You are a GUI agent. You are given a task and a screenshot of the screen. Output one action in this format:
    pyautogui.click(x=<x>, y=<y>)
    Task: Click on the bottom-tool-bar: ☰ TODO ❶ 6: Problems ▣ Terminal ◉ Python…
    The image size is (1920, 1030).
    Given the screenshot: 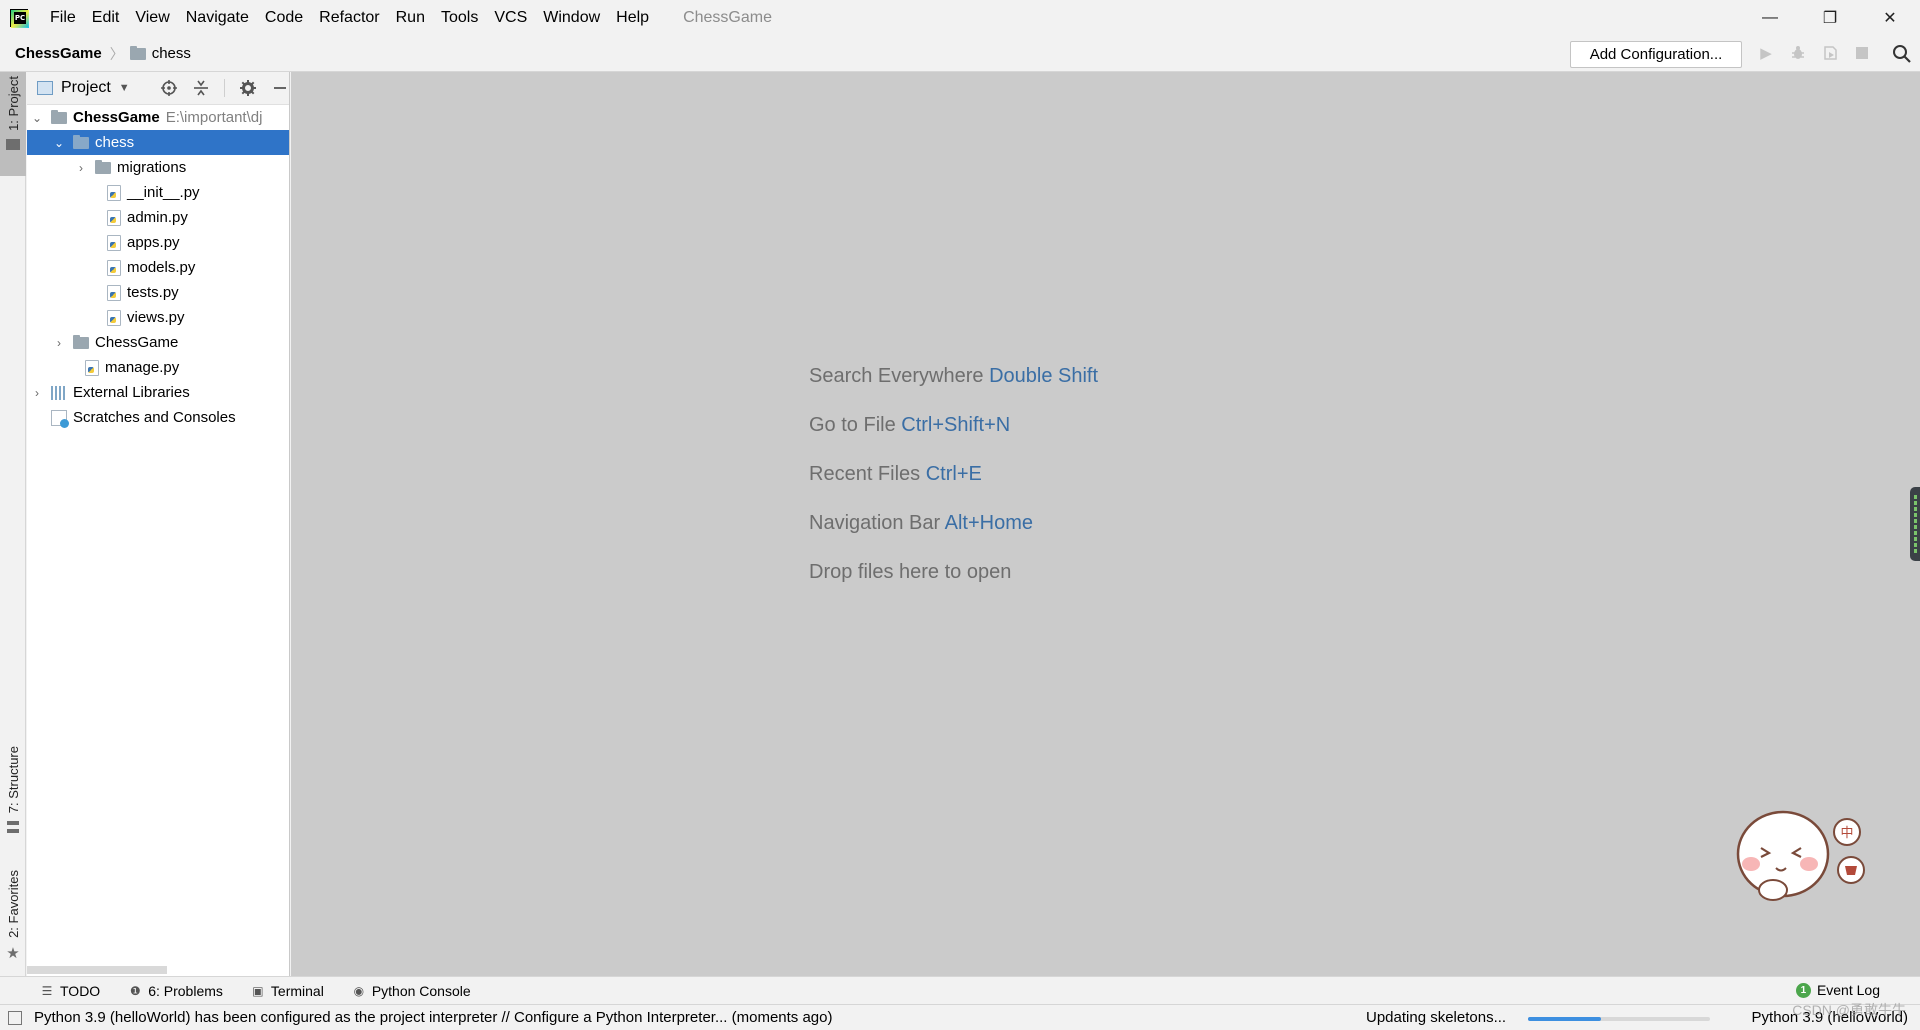 What is the action you would take?
    pyautogui.click(x=960, y=990)
    